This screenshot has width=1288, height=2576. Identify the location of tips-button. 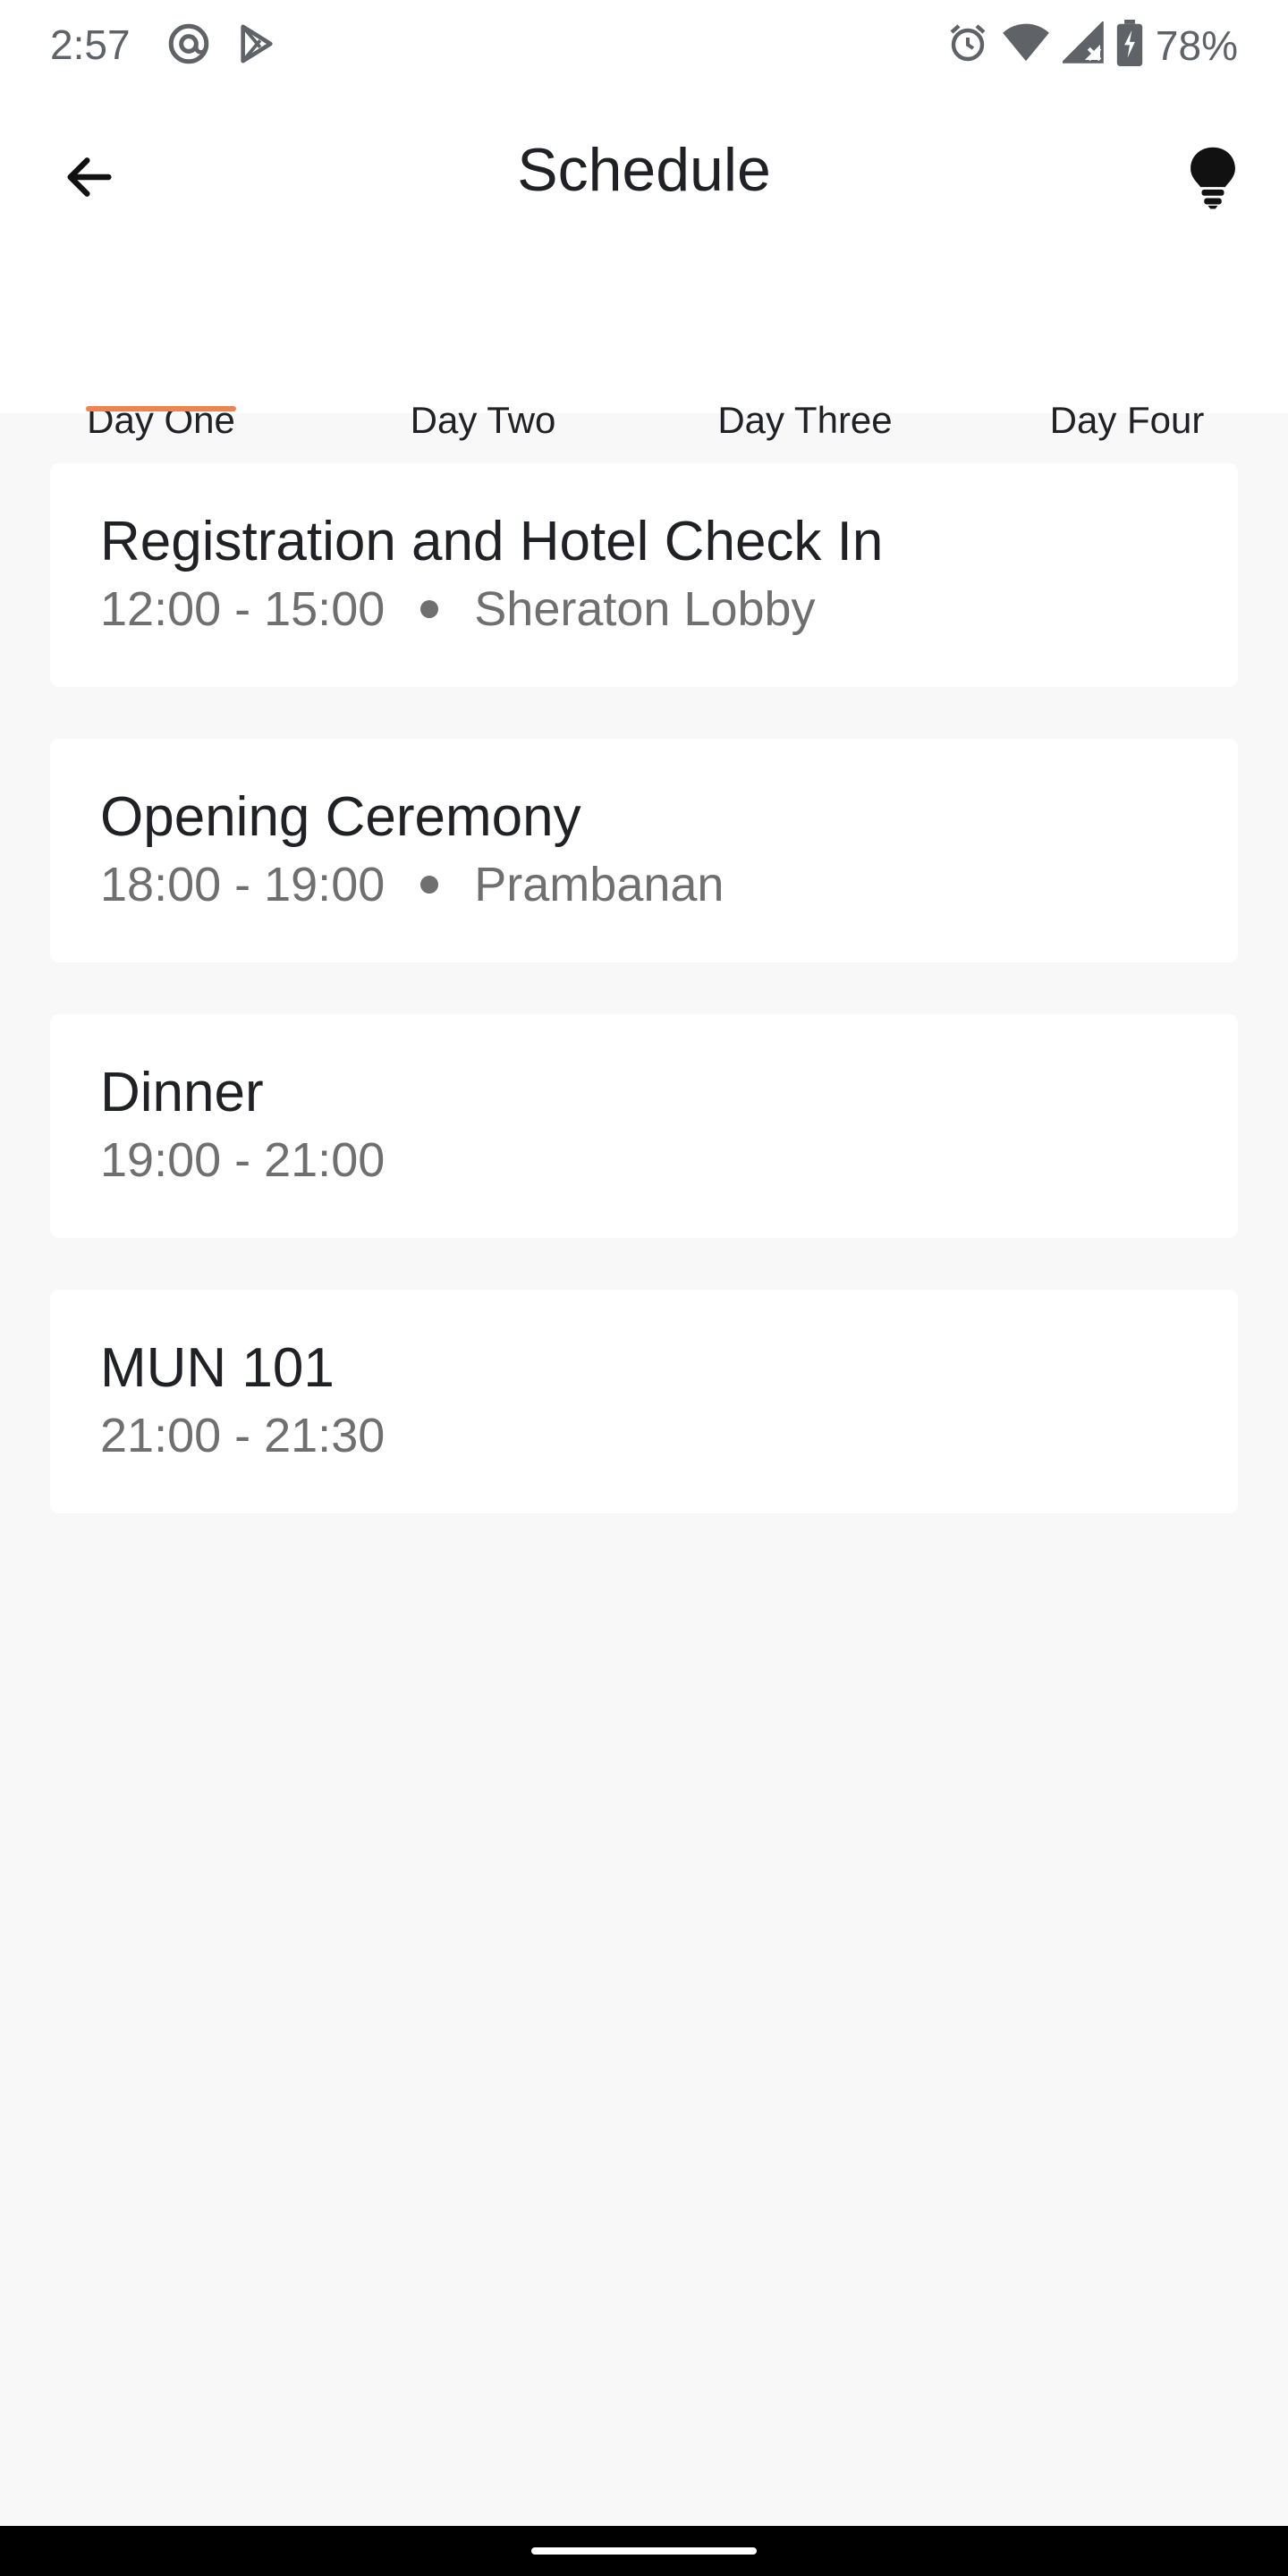
(1213, 179).